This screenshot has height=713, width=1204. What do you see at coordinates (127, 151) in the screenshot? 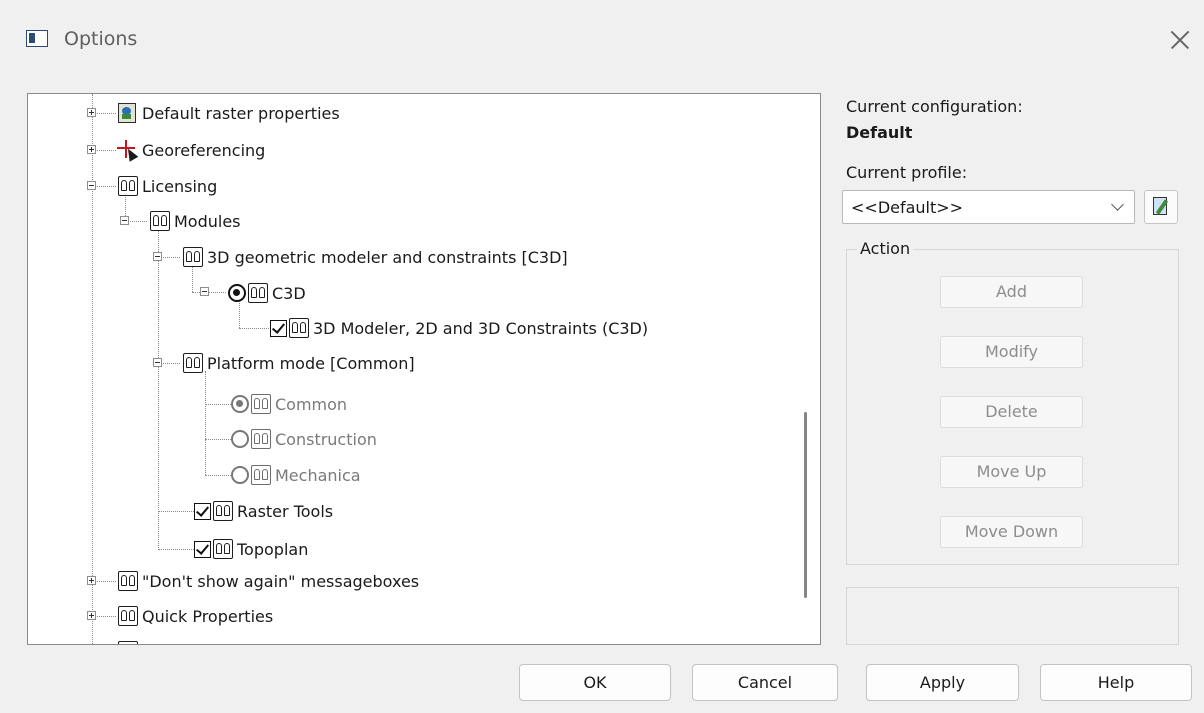
I see `crosshair-pointer-icon` at bounding box center [127, 151].